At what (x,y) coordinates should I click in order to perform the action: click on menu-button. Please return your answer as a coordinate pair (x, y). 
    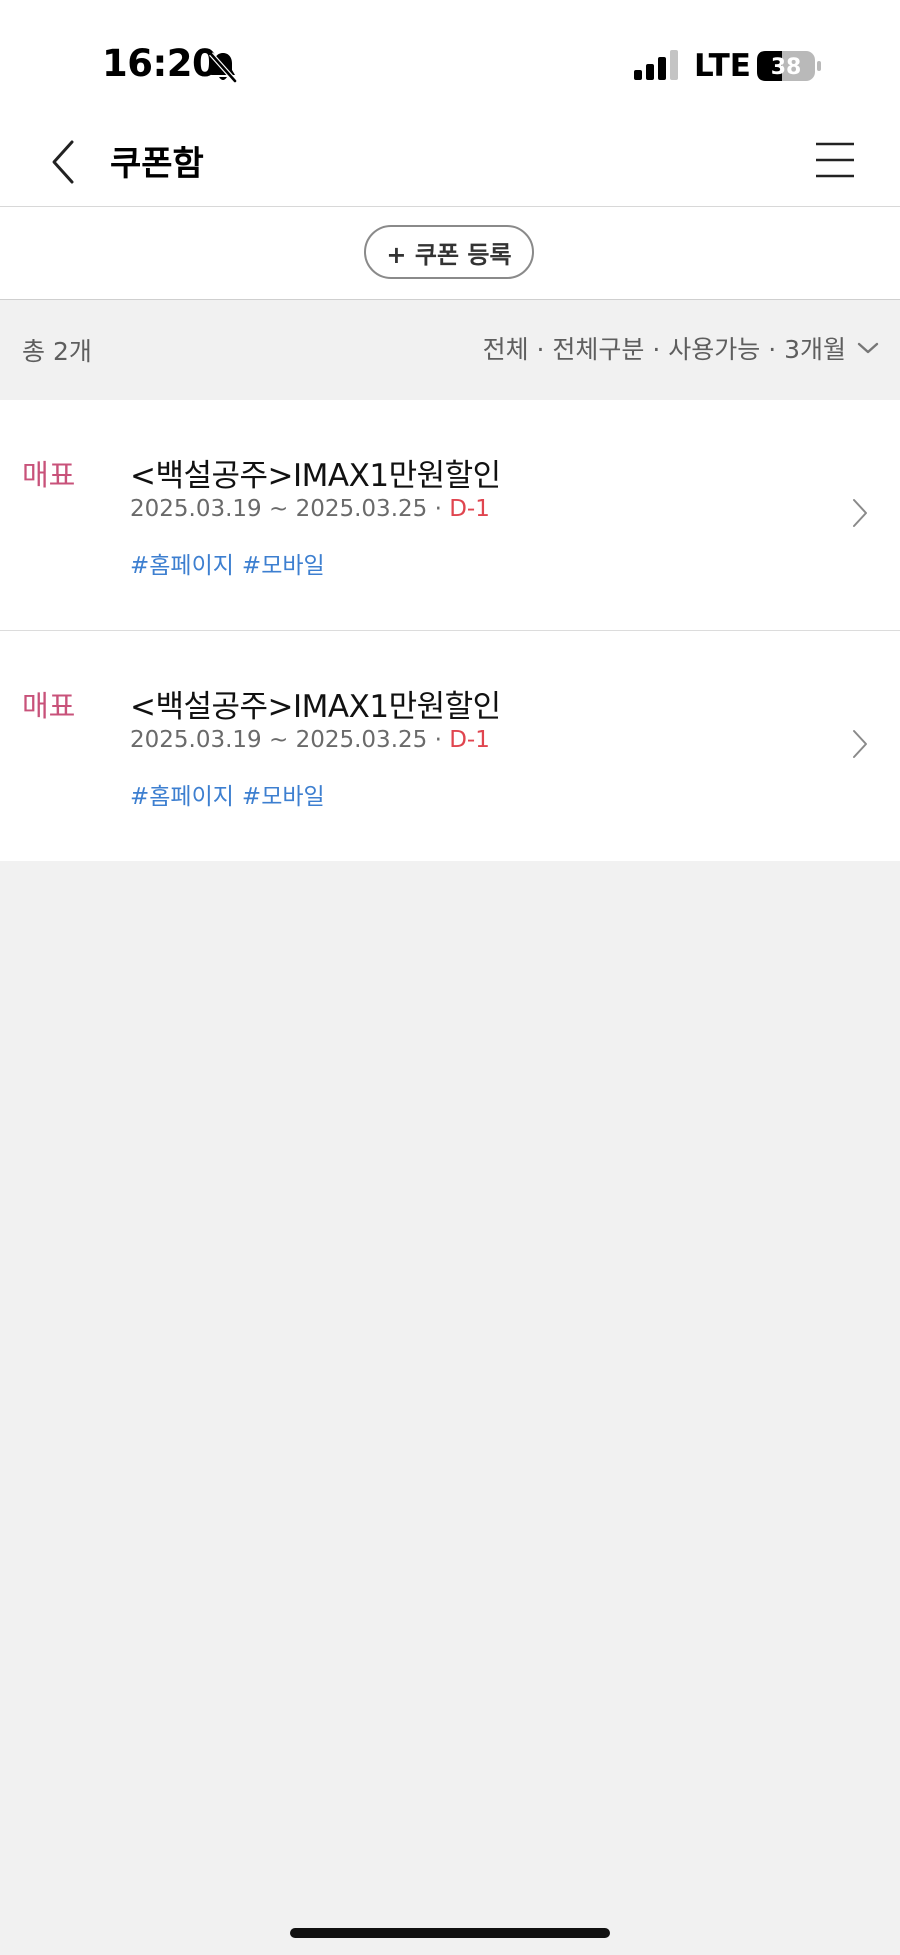
    Looking at the image, I should click on (835, 161).